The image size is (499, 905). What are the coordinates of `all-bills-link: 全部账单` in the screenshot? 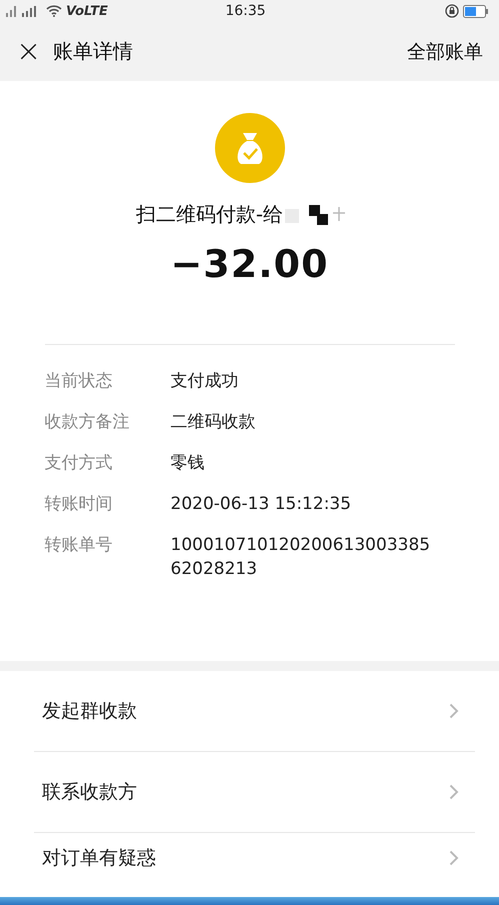 It's located at (445, 51).